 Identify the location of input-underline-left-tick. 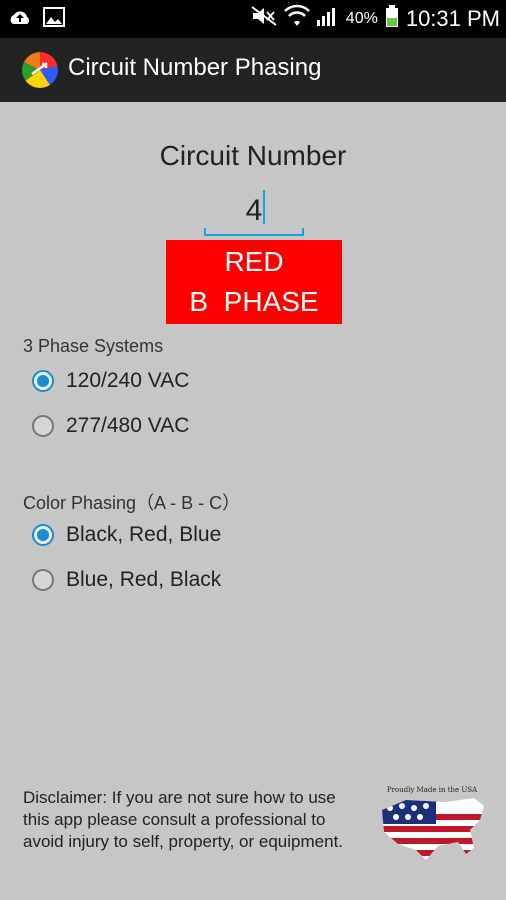
(205, 232).